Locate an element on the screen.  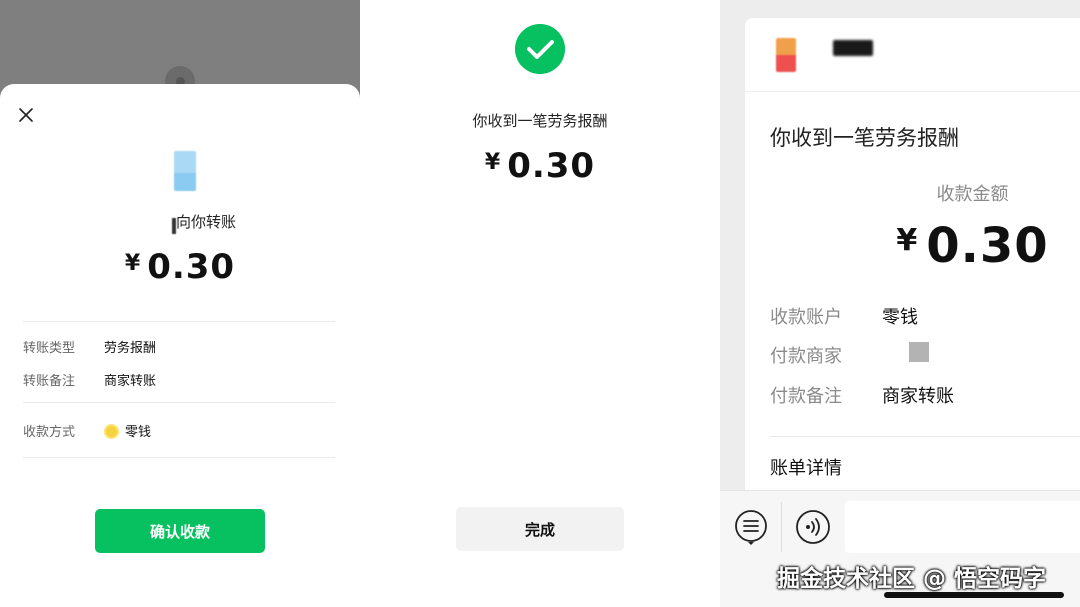
bottom-bar: 掘金技术社区 @ 悟空码字 is located at coordinates (900, 548).